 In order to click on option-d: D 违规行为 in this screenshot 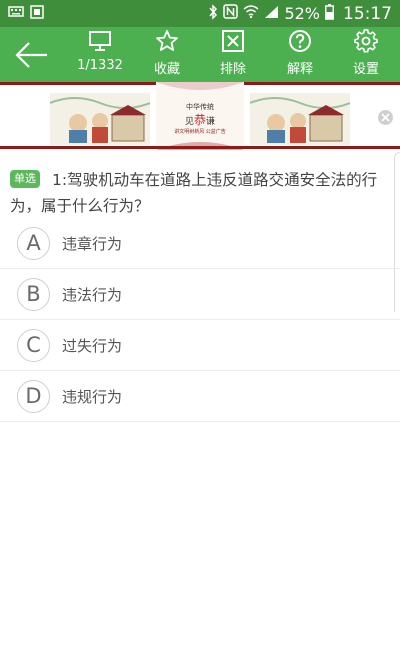, I will do `click(200, 396)`.